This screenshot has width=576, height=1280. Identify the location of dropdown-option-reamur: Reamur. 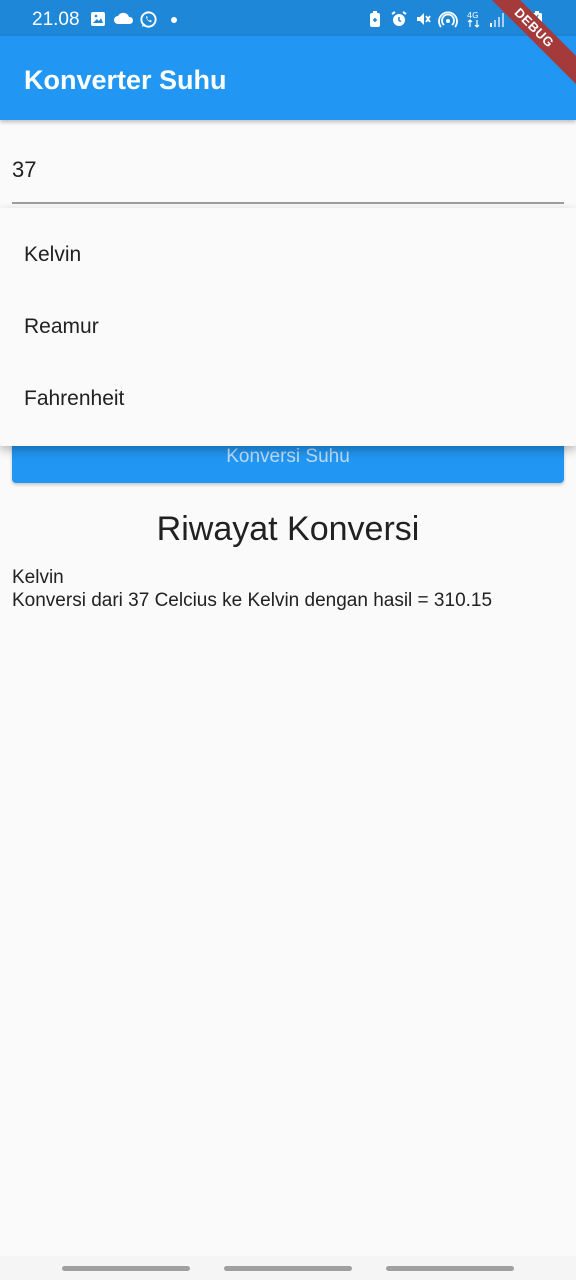
(288, 327).